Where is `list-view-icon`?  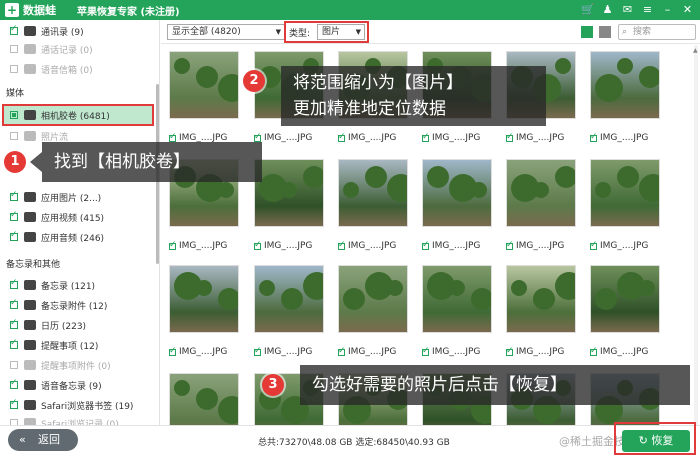
list-view-icon is located at coordinates (605, 32).